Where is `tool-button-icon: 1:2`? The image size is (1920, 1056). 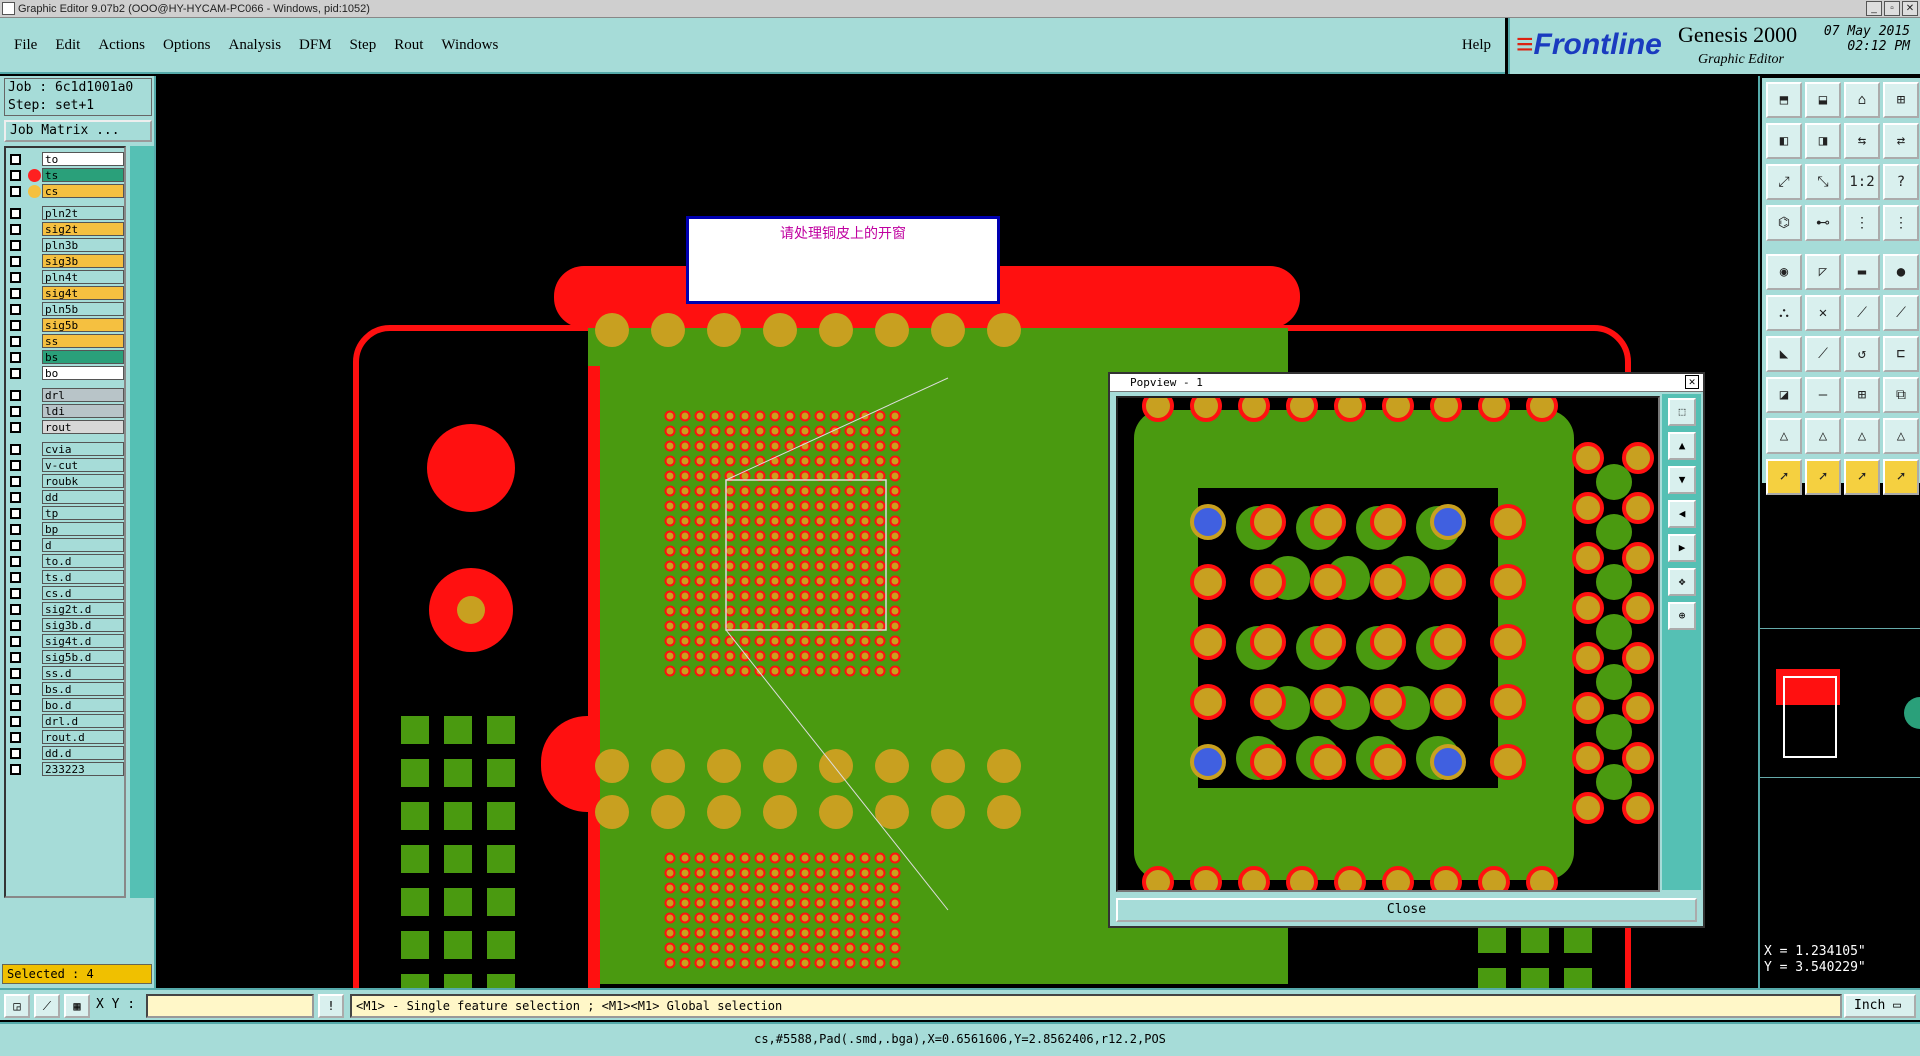 tool-button-icon: 1:2 is located at coordinates (1862, 182).